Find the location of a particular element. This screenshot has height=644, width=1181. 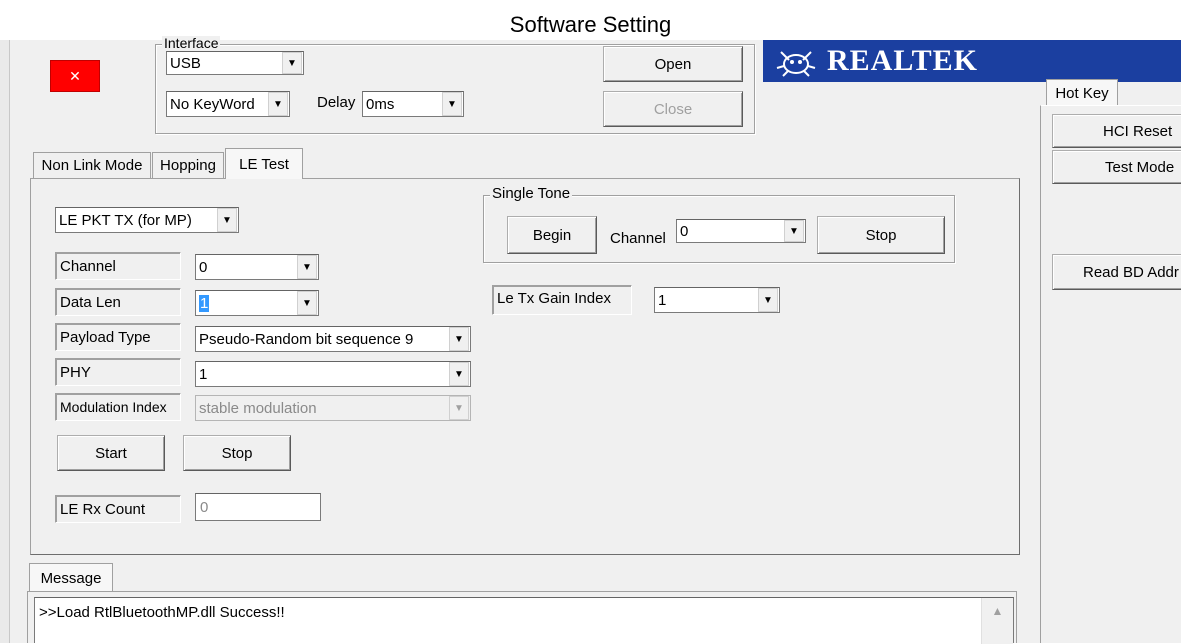

scroll-up-icon: ▲ is located at coordinates (998, 624).